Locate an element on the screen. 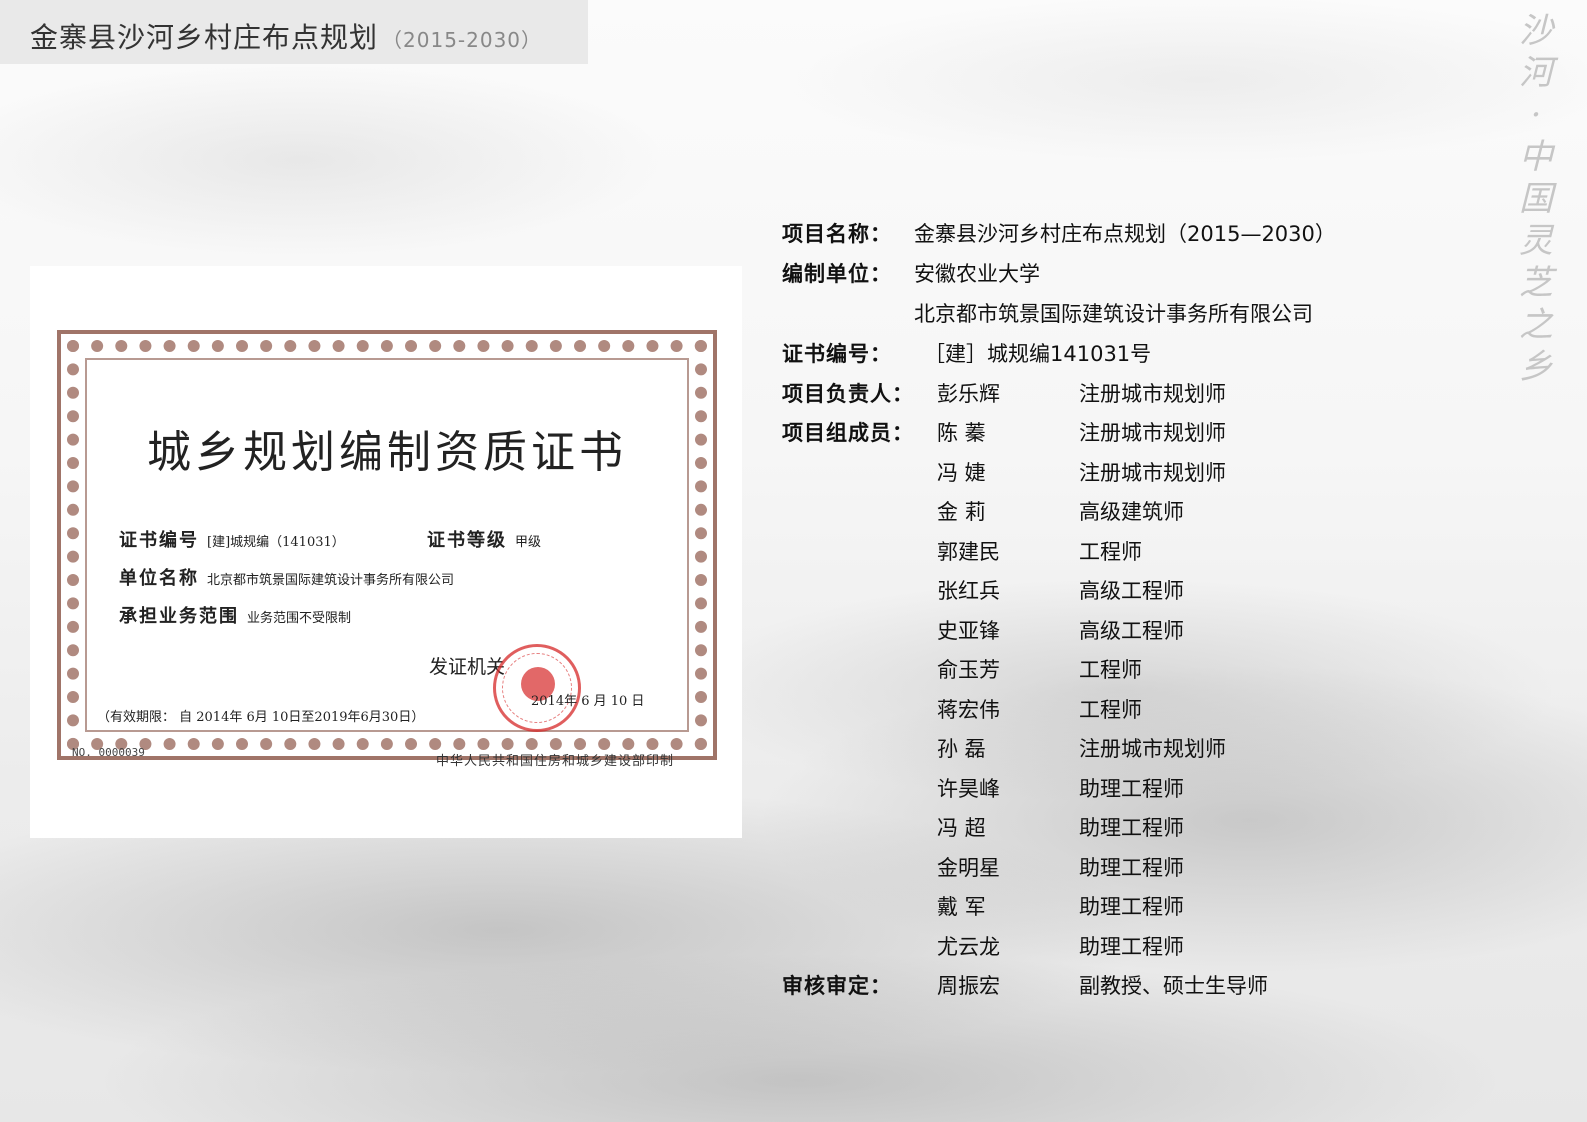  leader-name: 彭乐辉 is located at coordinates (968, 394).